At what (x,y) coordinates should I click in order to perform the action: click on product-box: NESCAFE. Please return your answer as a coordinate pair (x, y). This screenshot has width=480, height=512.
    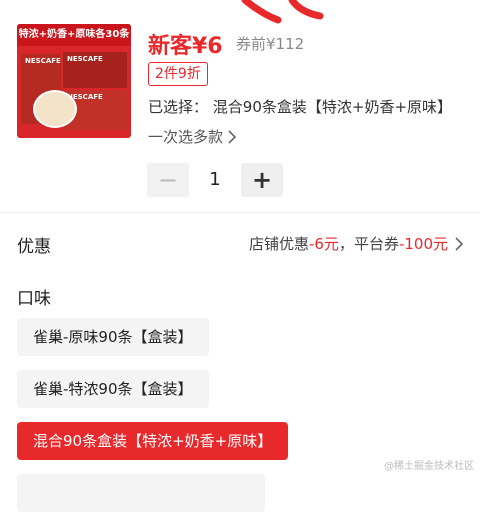
    Looking at the image, I should click on (95, 70).